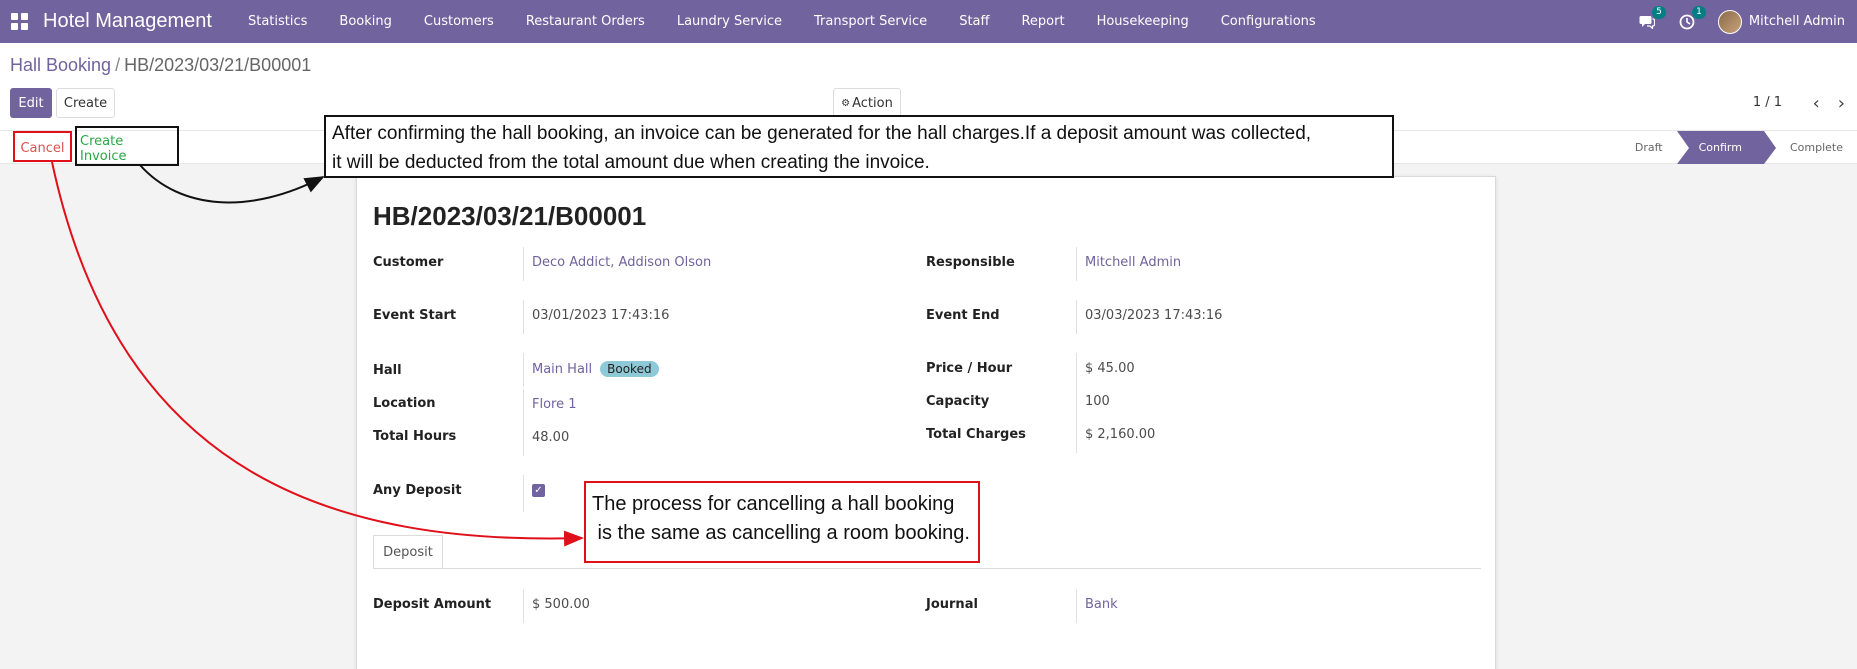 The height and width of the screenshot is (669, 1857). Describe the element at coordinates (1115, 436) in the screenshot. I see `total-charges-field: $ 2,160.00` at that location.